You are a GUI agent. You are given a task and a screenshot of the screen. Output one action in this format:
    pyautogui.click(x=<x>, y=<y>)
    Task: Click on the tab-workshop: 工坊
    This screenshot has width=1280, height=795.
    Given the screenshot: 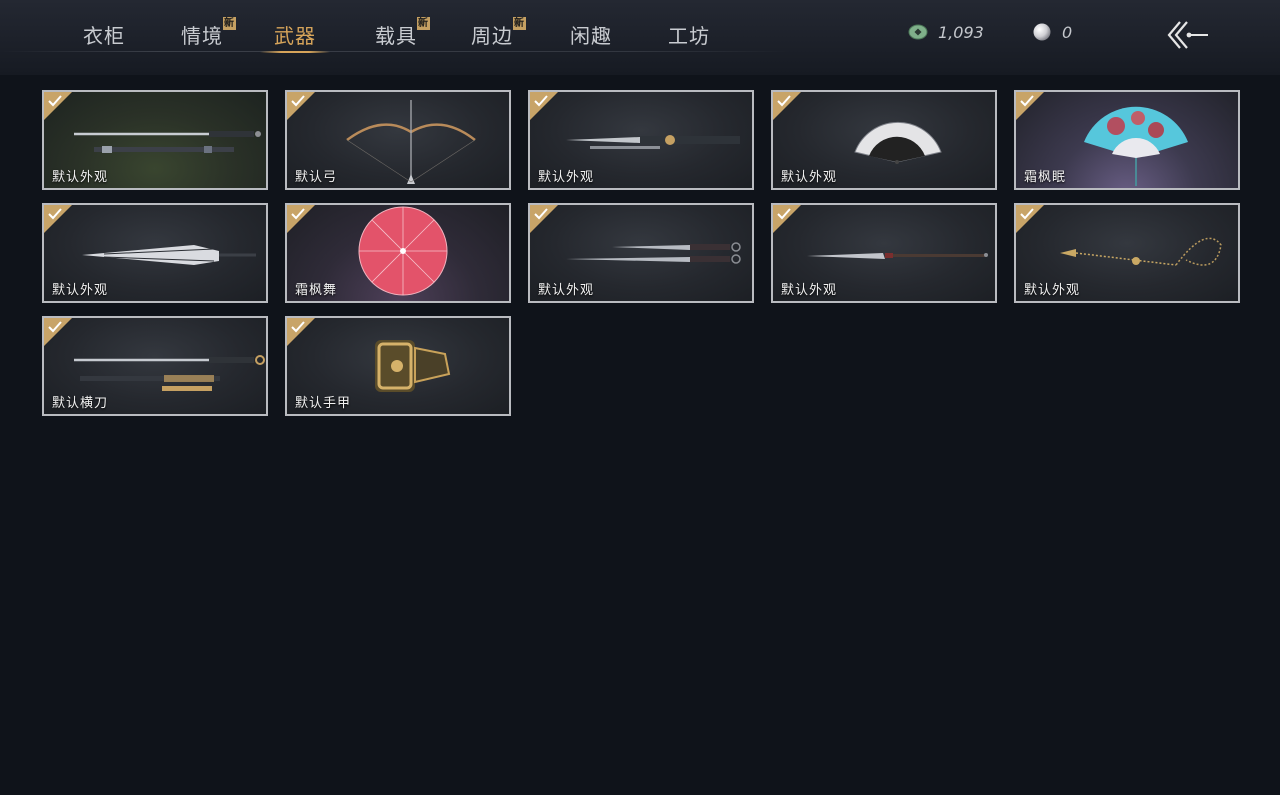 What is the action you would take?
    pyautogui.click(x=689, y=36)
    